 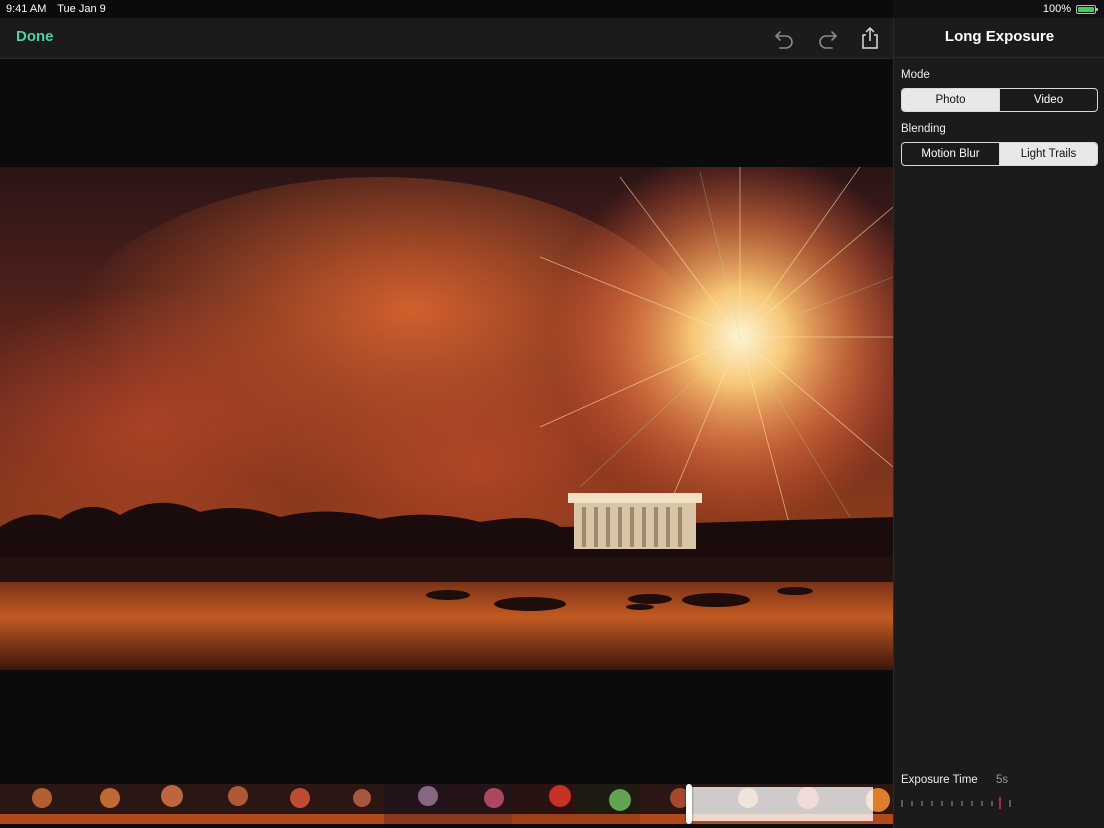 What do you see at coordinates (999, 36) in the screenshot?
I see `sidebar-title: Long Exposure` at bounding box center [999, 36].